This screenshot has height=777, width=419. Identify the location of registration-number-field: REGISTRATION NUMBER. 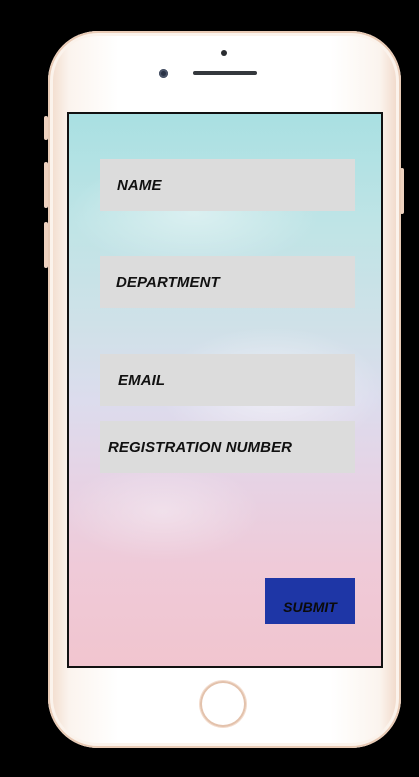
(227, 447).